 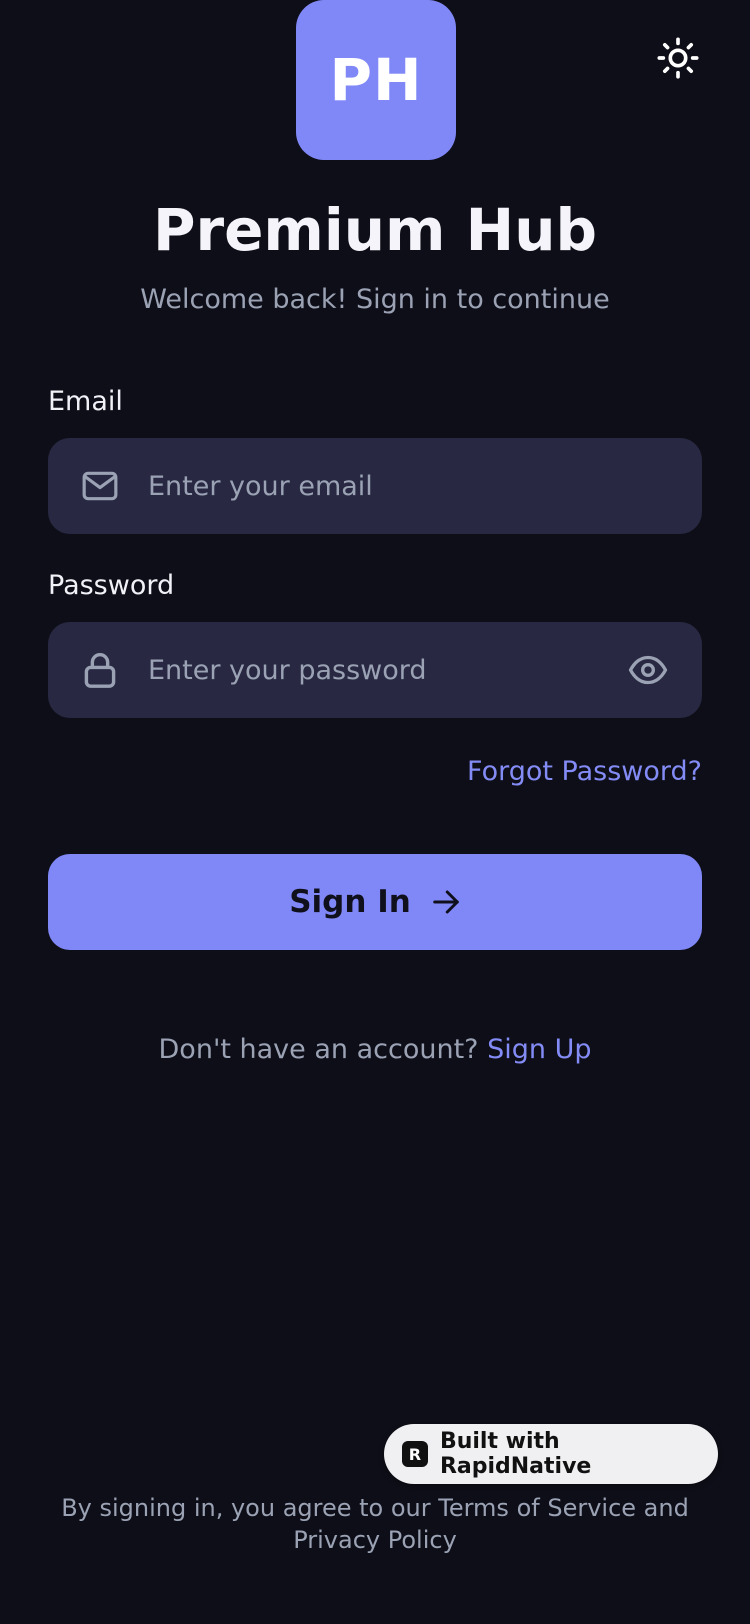 I want to click on sign-in-button: Sign In, so click(x=375, y=902).